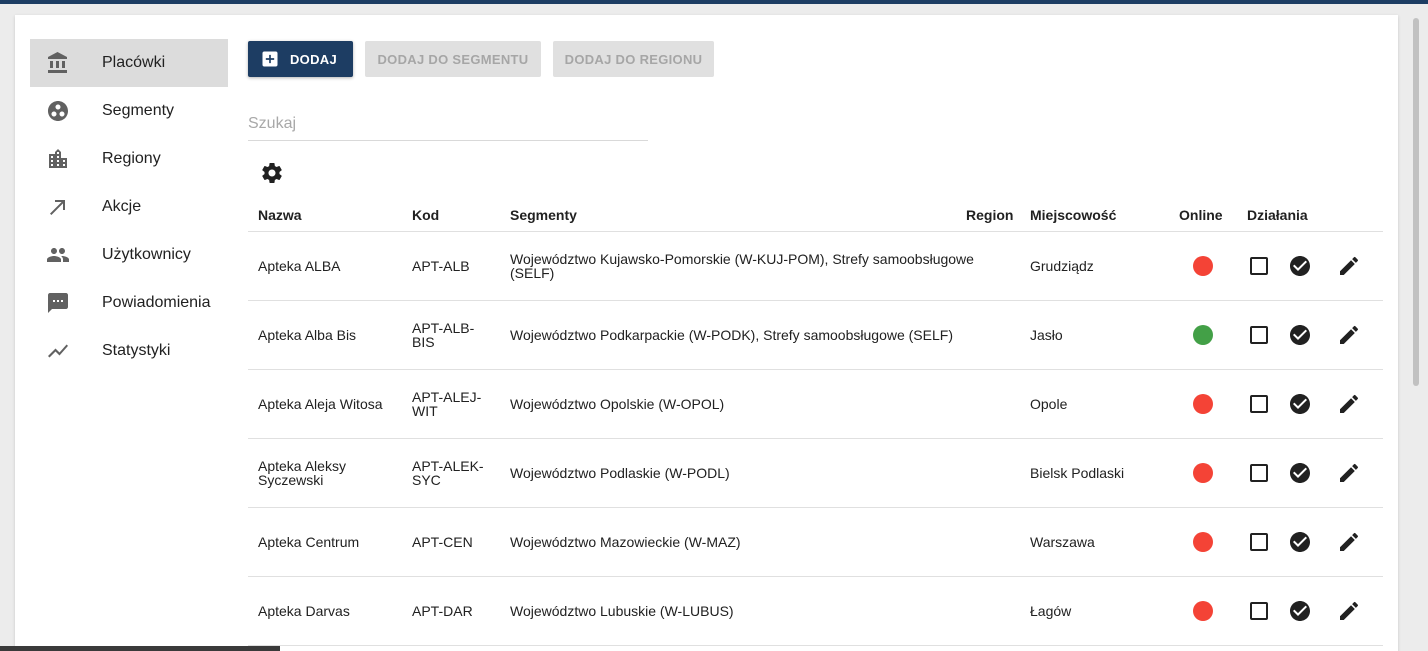 Image resolution: width=1428 pixels, height=651 pixels. What do you see at coordinates (313, 59) in the screenshot?
I see `add-button-label: DODAJ` at bounding box center [313, 59].